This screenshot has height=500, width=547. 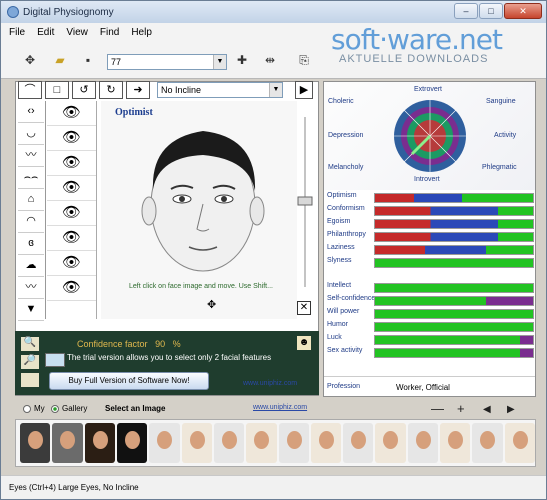 I want to click on trait-label: Philanthropy, so click(x=346, y=234).